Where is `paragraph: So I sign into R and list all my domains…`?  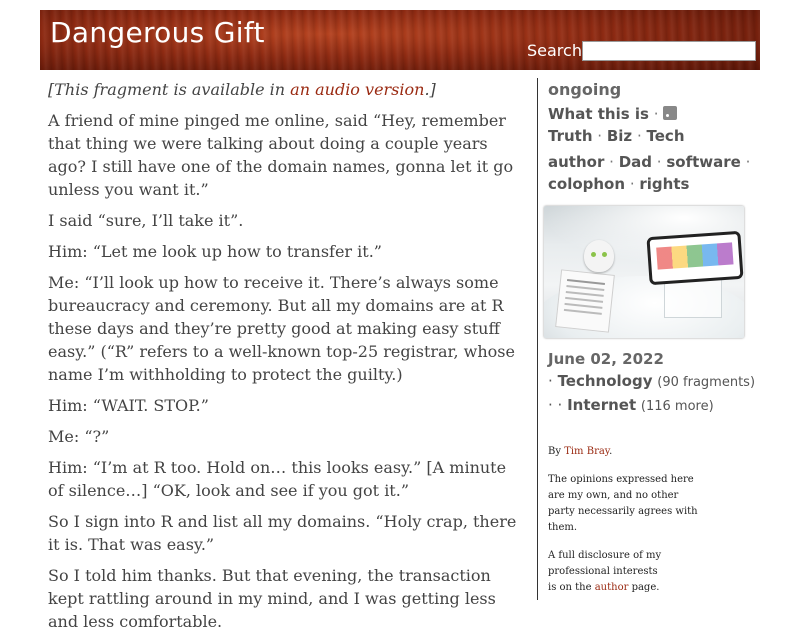 paragraph: So I sign into R and list all my domains… is located at coordinates (282, 533).